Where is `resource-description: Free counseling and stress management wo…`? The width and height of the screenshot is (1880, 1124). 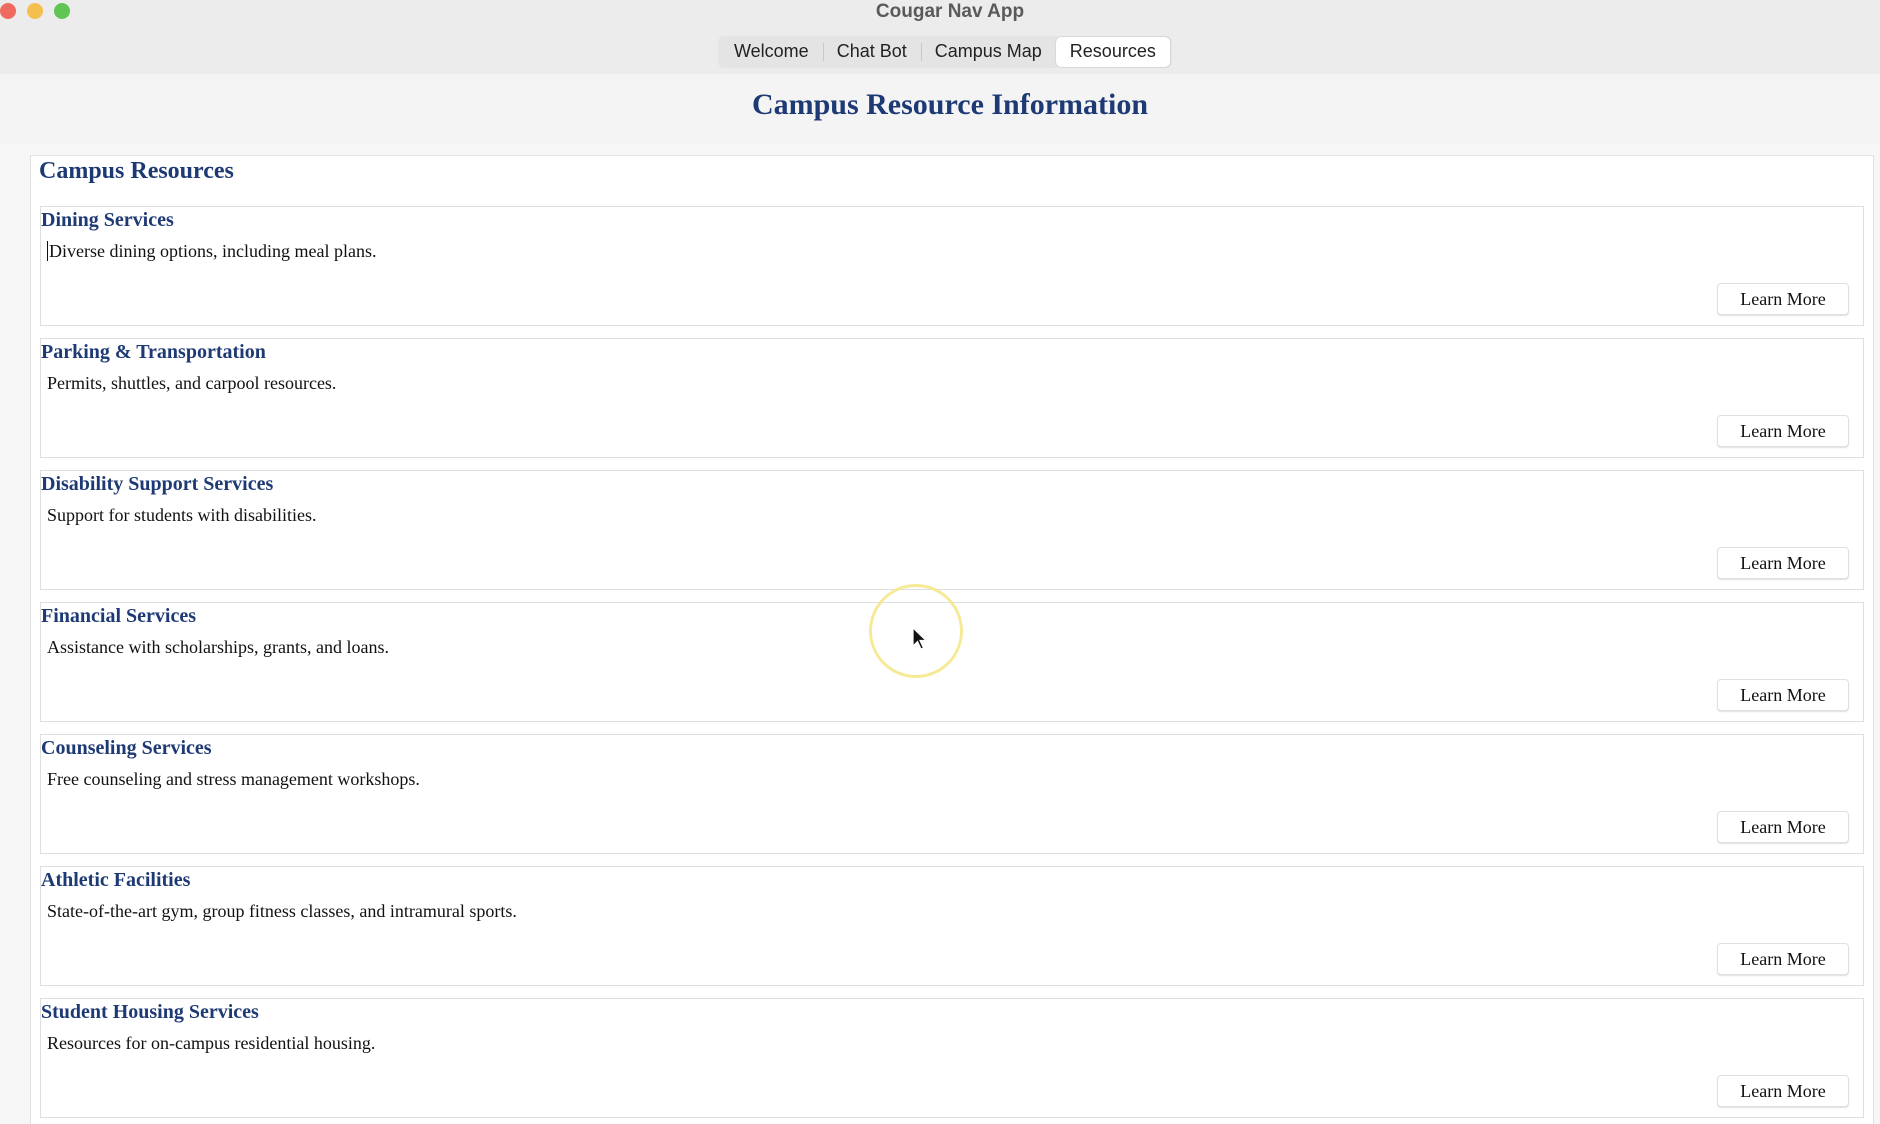
resource-description: Free counseling and stress management wo… is located at coordinates (233, 779).